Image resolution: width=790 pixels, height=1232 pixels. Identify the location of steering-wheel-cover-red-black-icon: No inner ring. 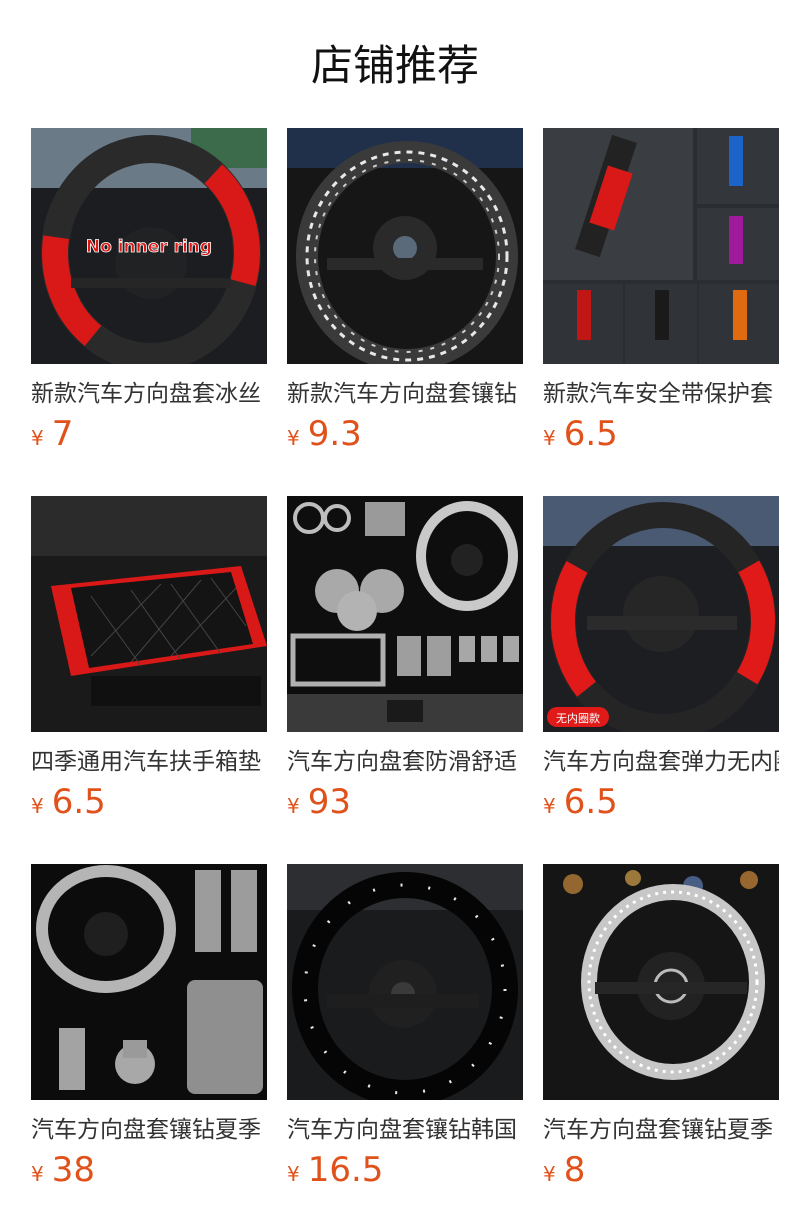
(149, 246).